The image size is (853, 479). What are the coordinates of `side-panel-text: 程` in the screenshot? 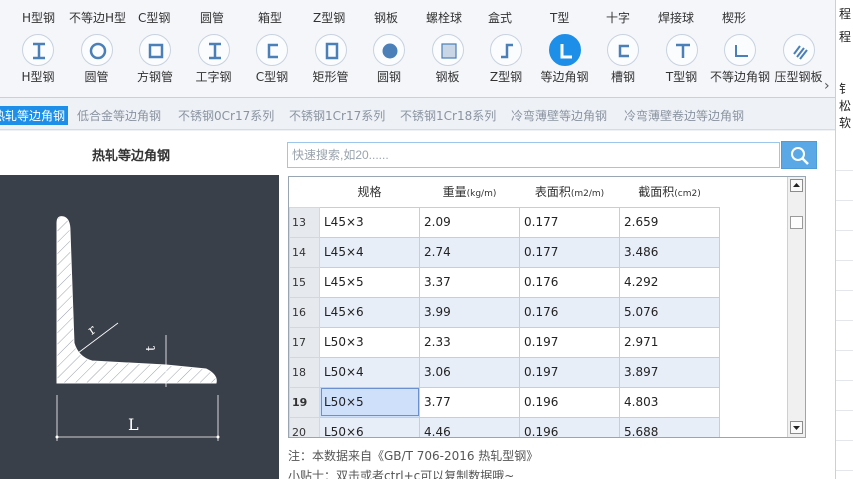 It's located at (845, 14).